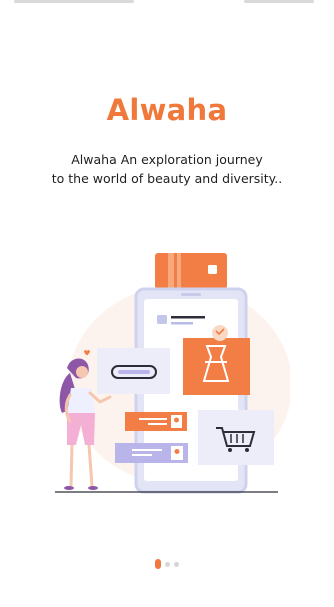  Describe the element at coordinates (167, 178) in the screenshot. I see `tagline-line-2: to the world of beauty and diversity..` at that location.